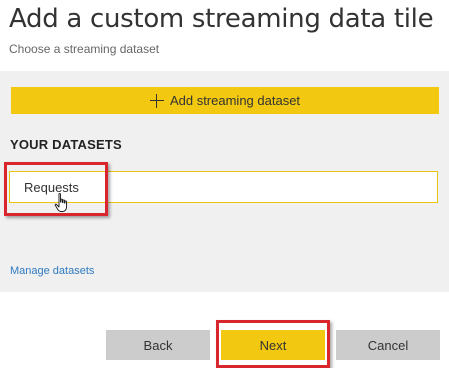  Describe the element at coordinates (51, 187) in the screenshot. I see `dataset-item-label: Requests` at that location.